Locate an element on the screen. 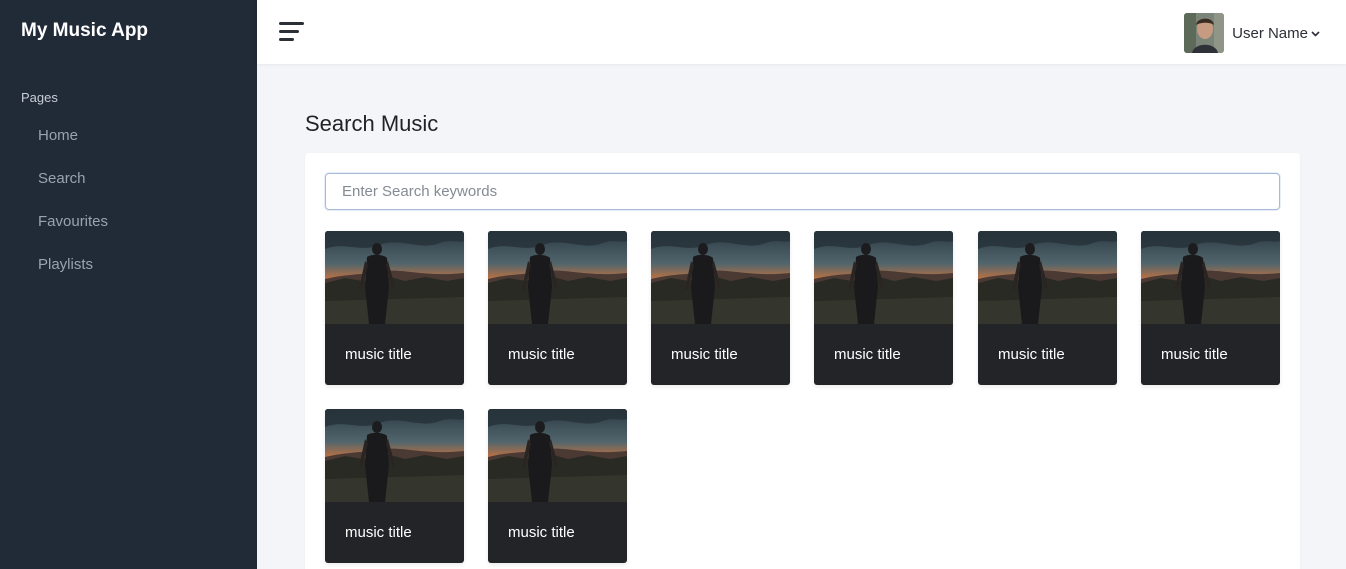 Image resolution: width=1346 pixels, height=569 pixels. sidebar-nav: Home Search Favourites Playlists is located at coordinates (128, 207).